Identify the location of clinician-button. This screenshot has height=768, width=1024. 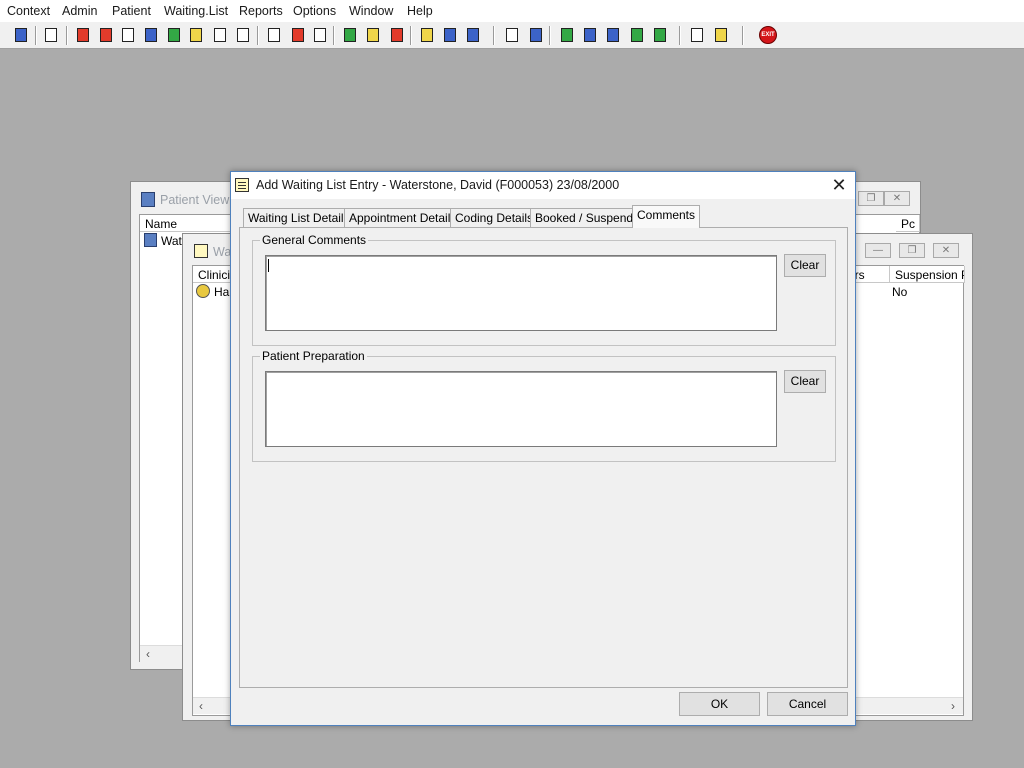
(174, 35).